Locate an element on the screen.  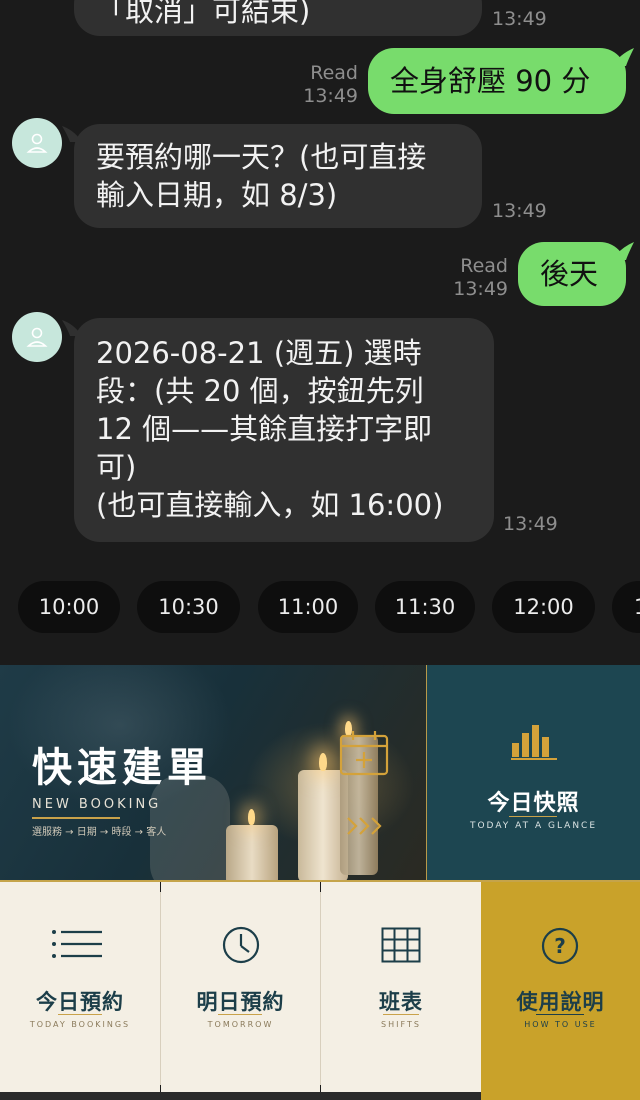
message-line: (也可直接輸入，如 16:00) is located at coordinates (270, 505).